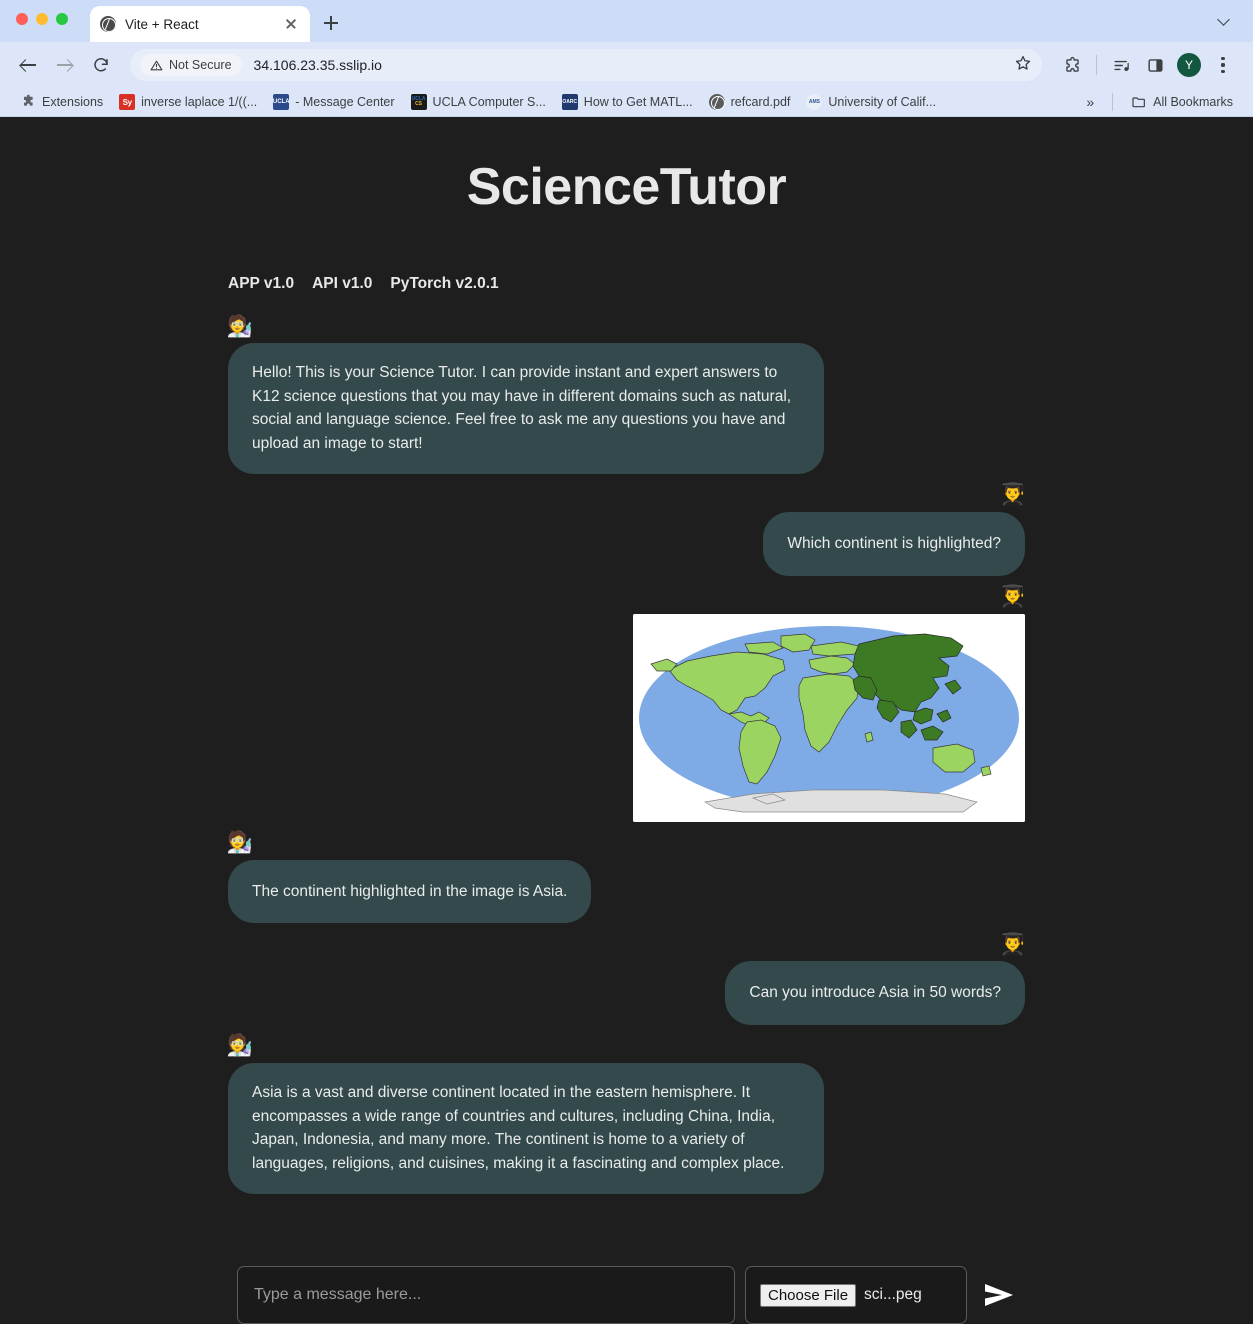  Describe the element at coordinates (814, 102) in the screenshot. I see `ams-icon: AMS` at that location.